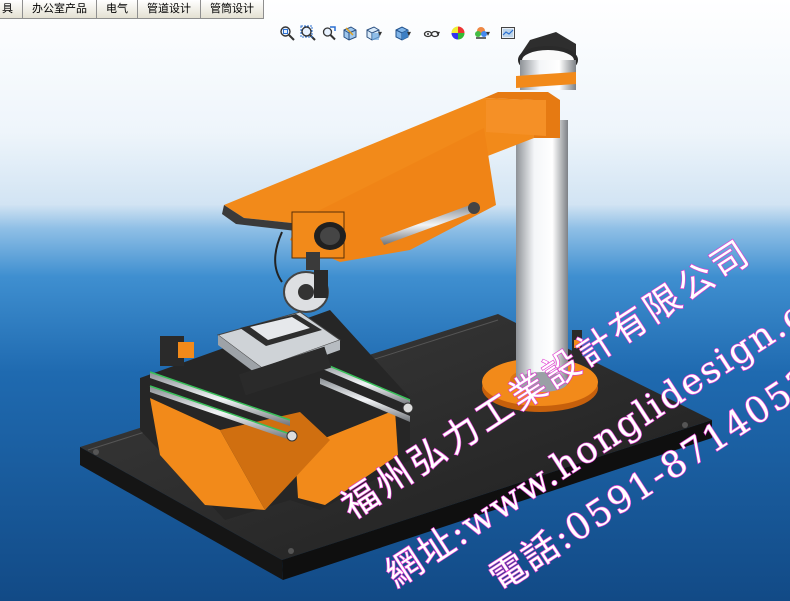  I want to click on boom-arm, so click(391, 177).